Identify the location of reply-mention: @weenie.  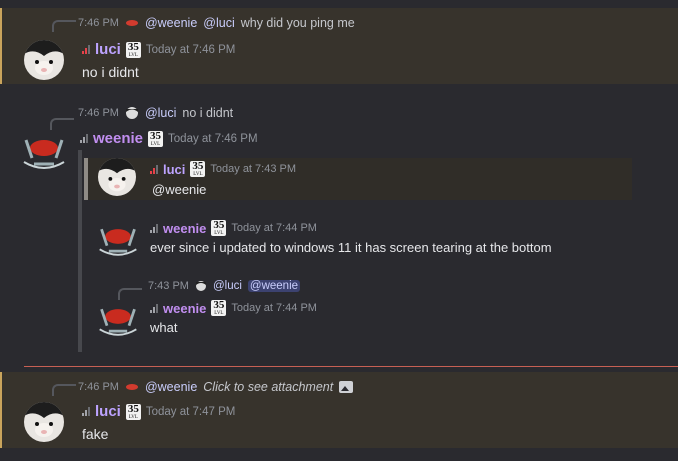
(274, 286).